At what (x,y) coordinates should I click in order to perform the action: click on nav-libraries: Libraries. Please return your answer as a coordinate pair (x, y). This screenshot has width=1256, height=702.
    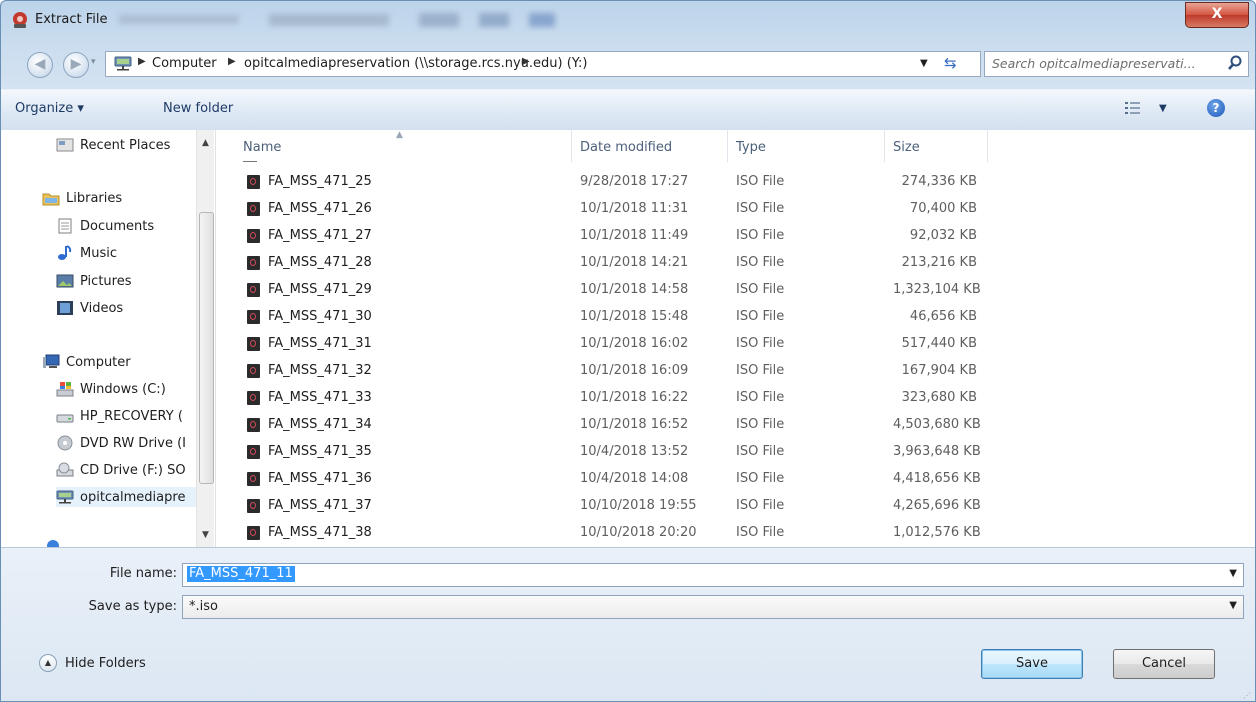
    Looking at the image, I should click on (82, 198).